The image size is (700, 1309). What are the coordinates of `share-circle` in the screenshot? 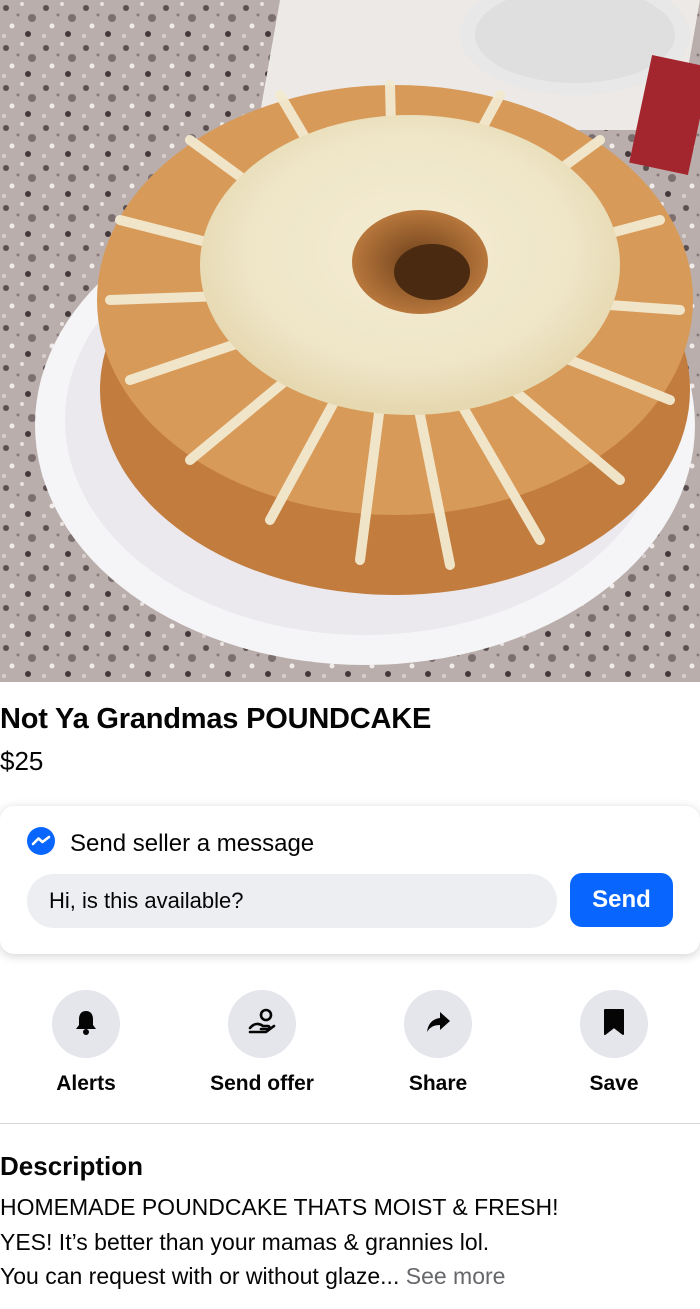 It's located at (438, 1024).